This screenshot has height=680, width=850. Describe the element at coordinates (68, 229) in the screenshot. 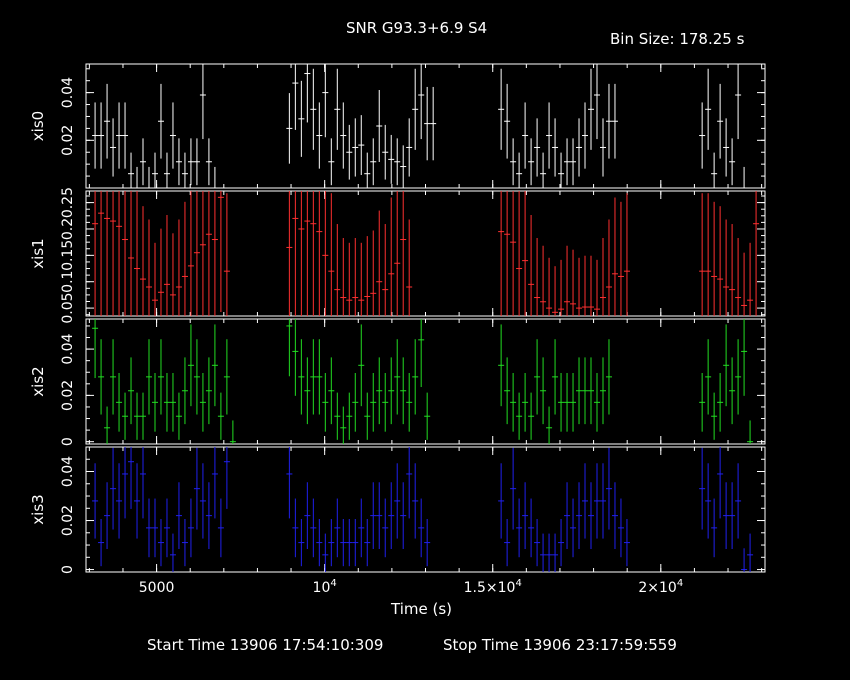

I see `y-tick-label: 0.2` at that location.